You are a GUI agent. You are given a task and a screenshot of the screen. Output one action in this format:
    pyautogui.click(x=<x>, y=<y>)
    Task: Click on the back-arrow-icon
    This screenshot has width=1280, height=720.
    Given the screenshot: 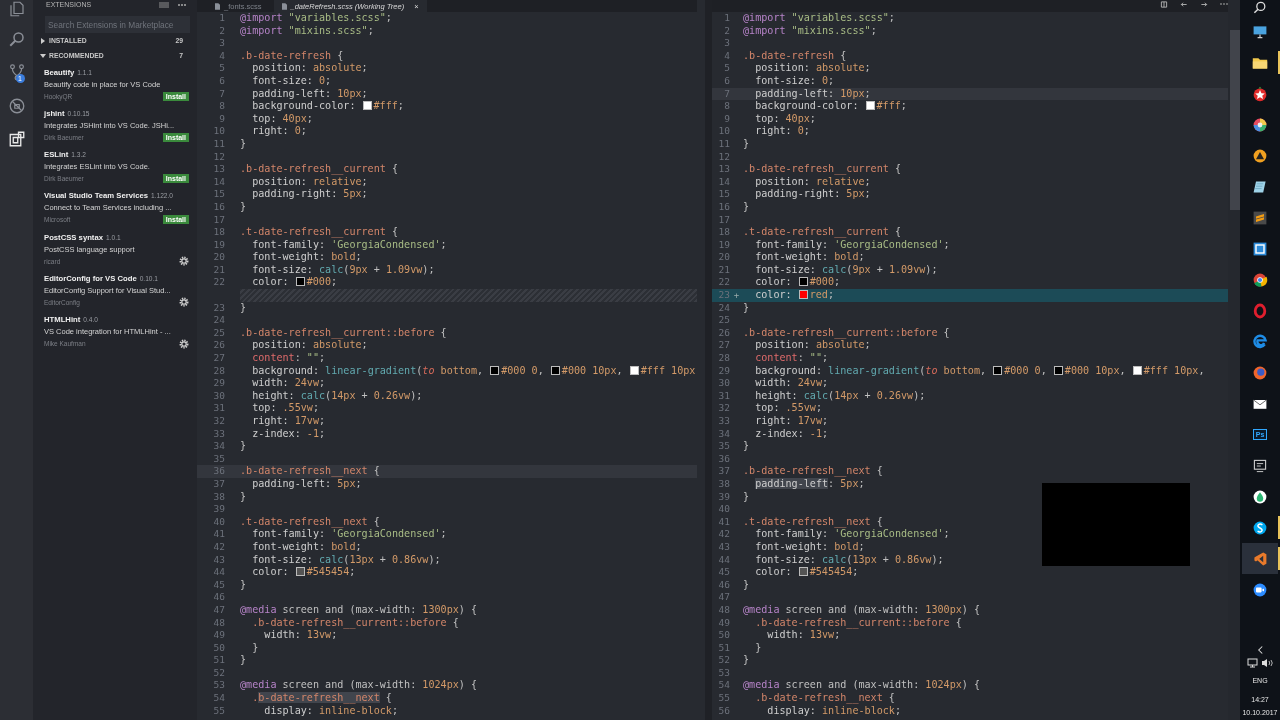 What is the action you would take?
    pyautogui.click(x=1184, y=4)
    